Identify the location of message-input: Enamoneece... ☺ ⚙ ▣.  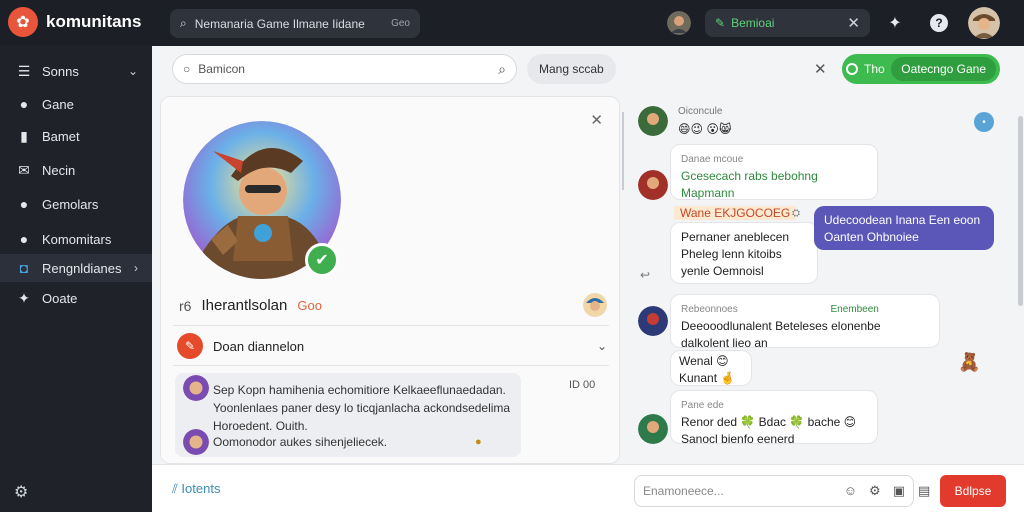
(774, 491).